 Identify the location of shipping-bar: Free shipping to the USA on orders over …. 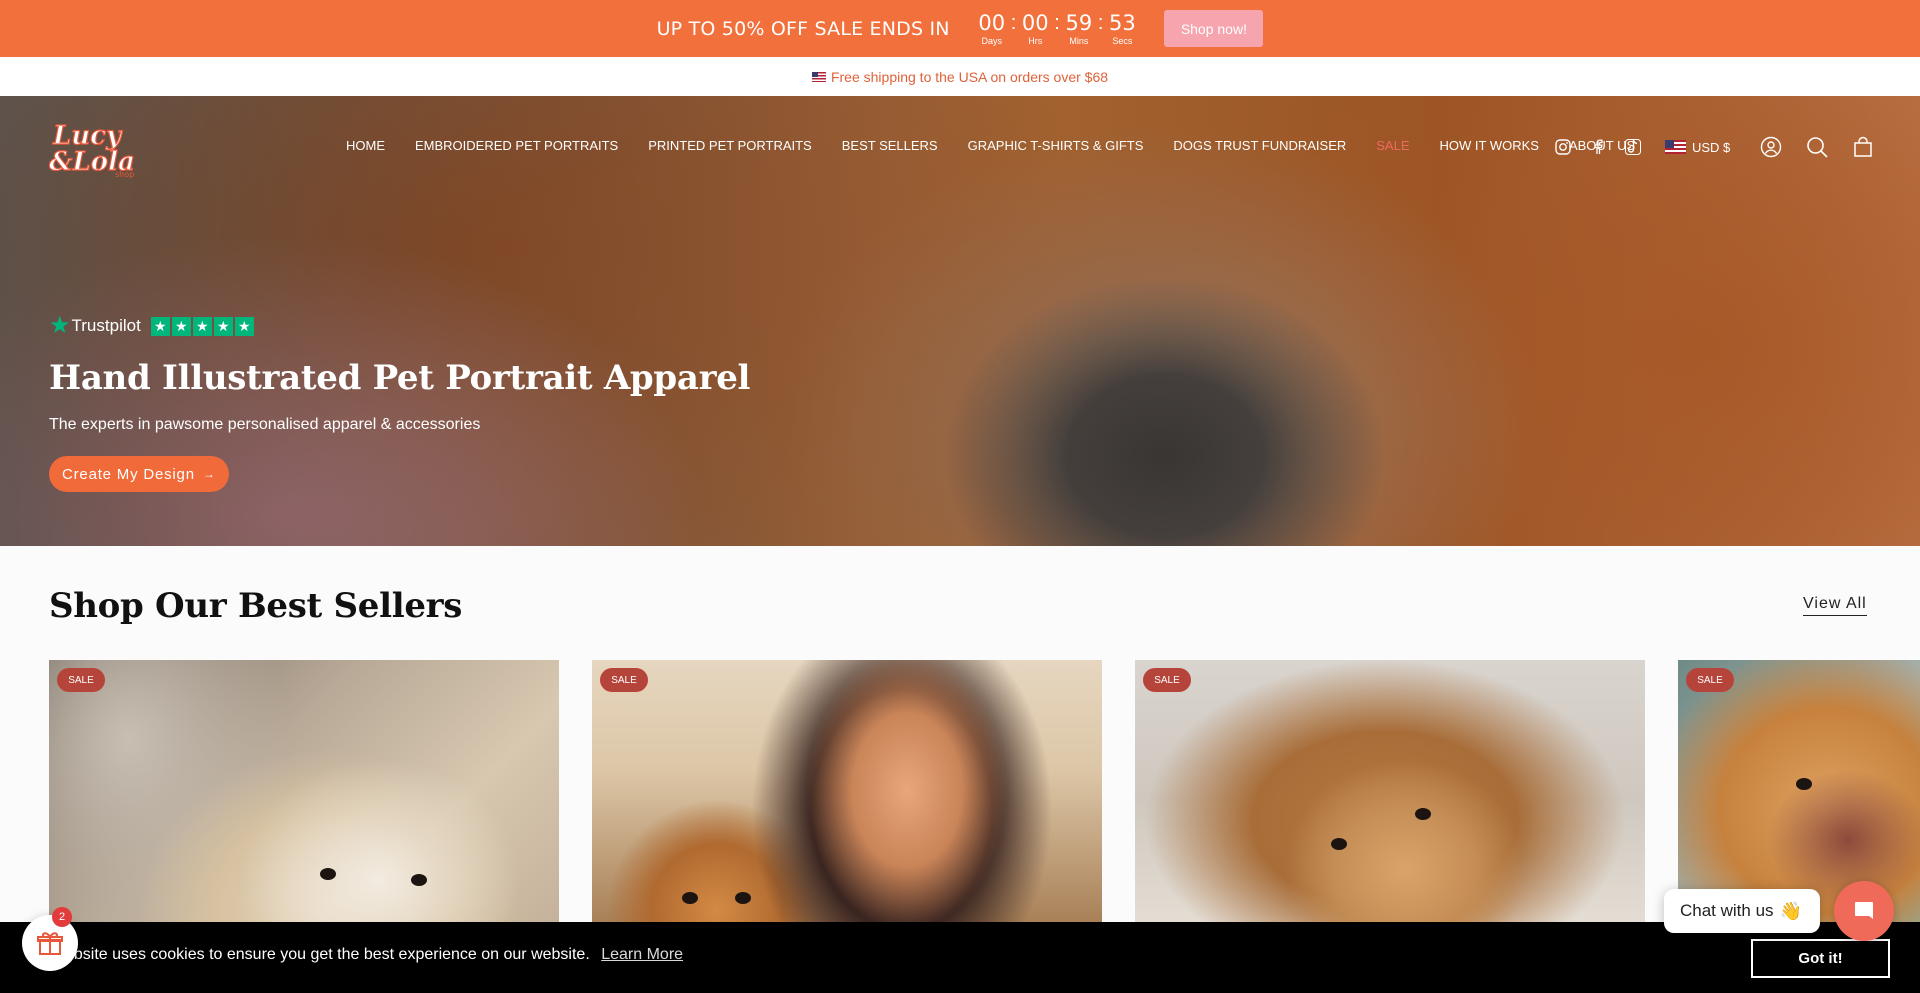
(960, 76).